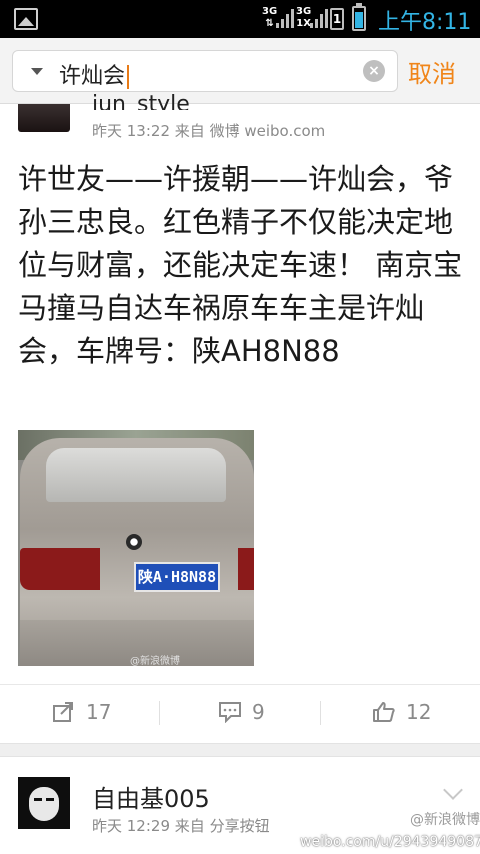 This screenshot has width=480, height=854. Describe the element at coordinates (374, 71) in the screenshot. I see `clear-search-icon: ×` at that location.